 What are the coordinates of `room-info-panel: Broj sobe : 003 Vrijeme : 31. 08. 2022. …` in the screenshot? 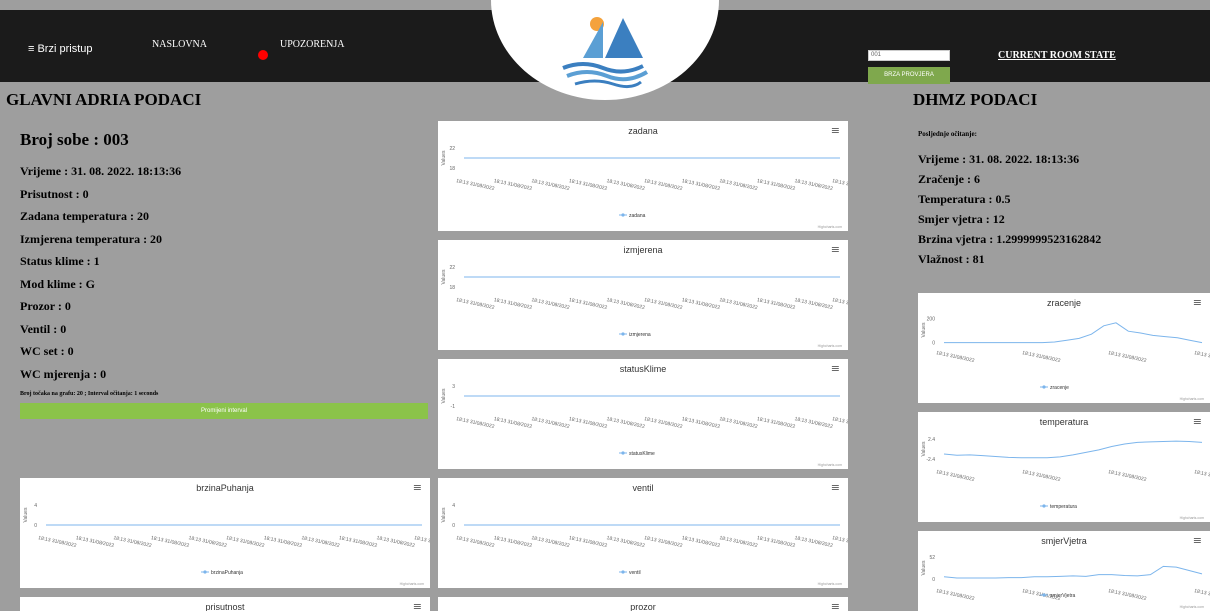 It's located at (225, 263).